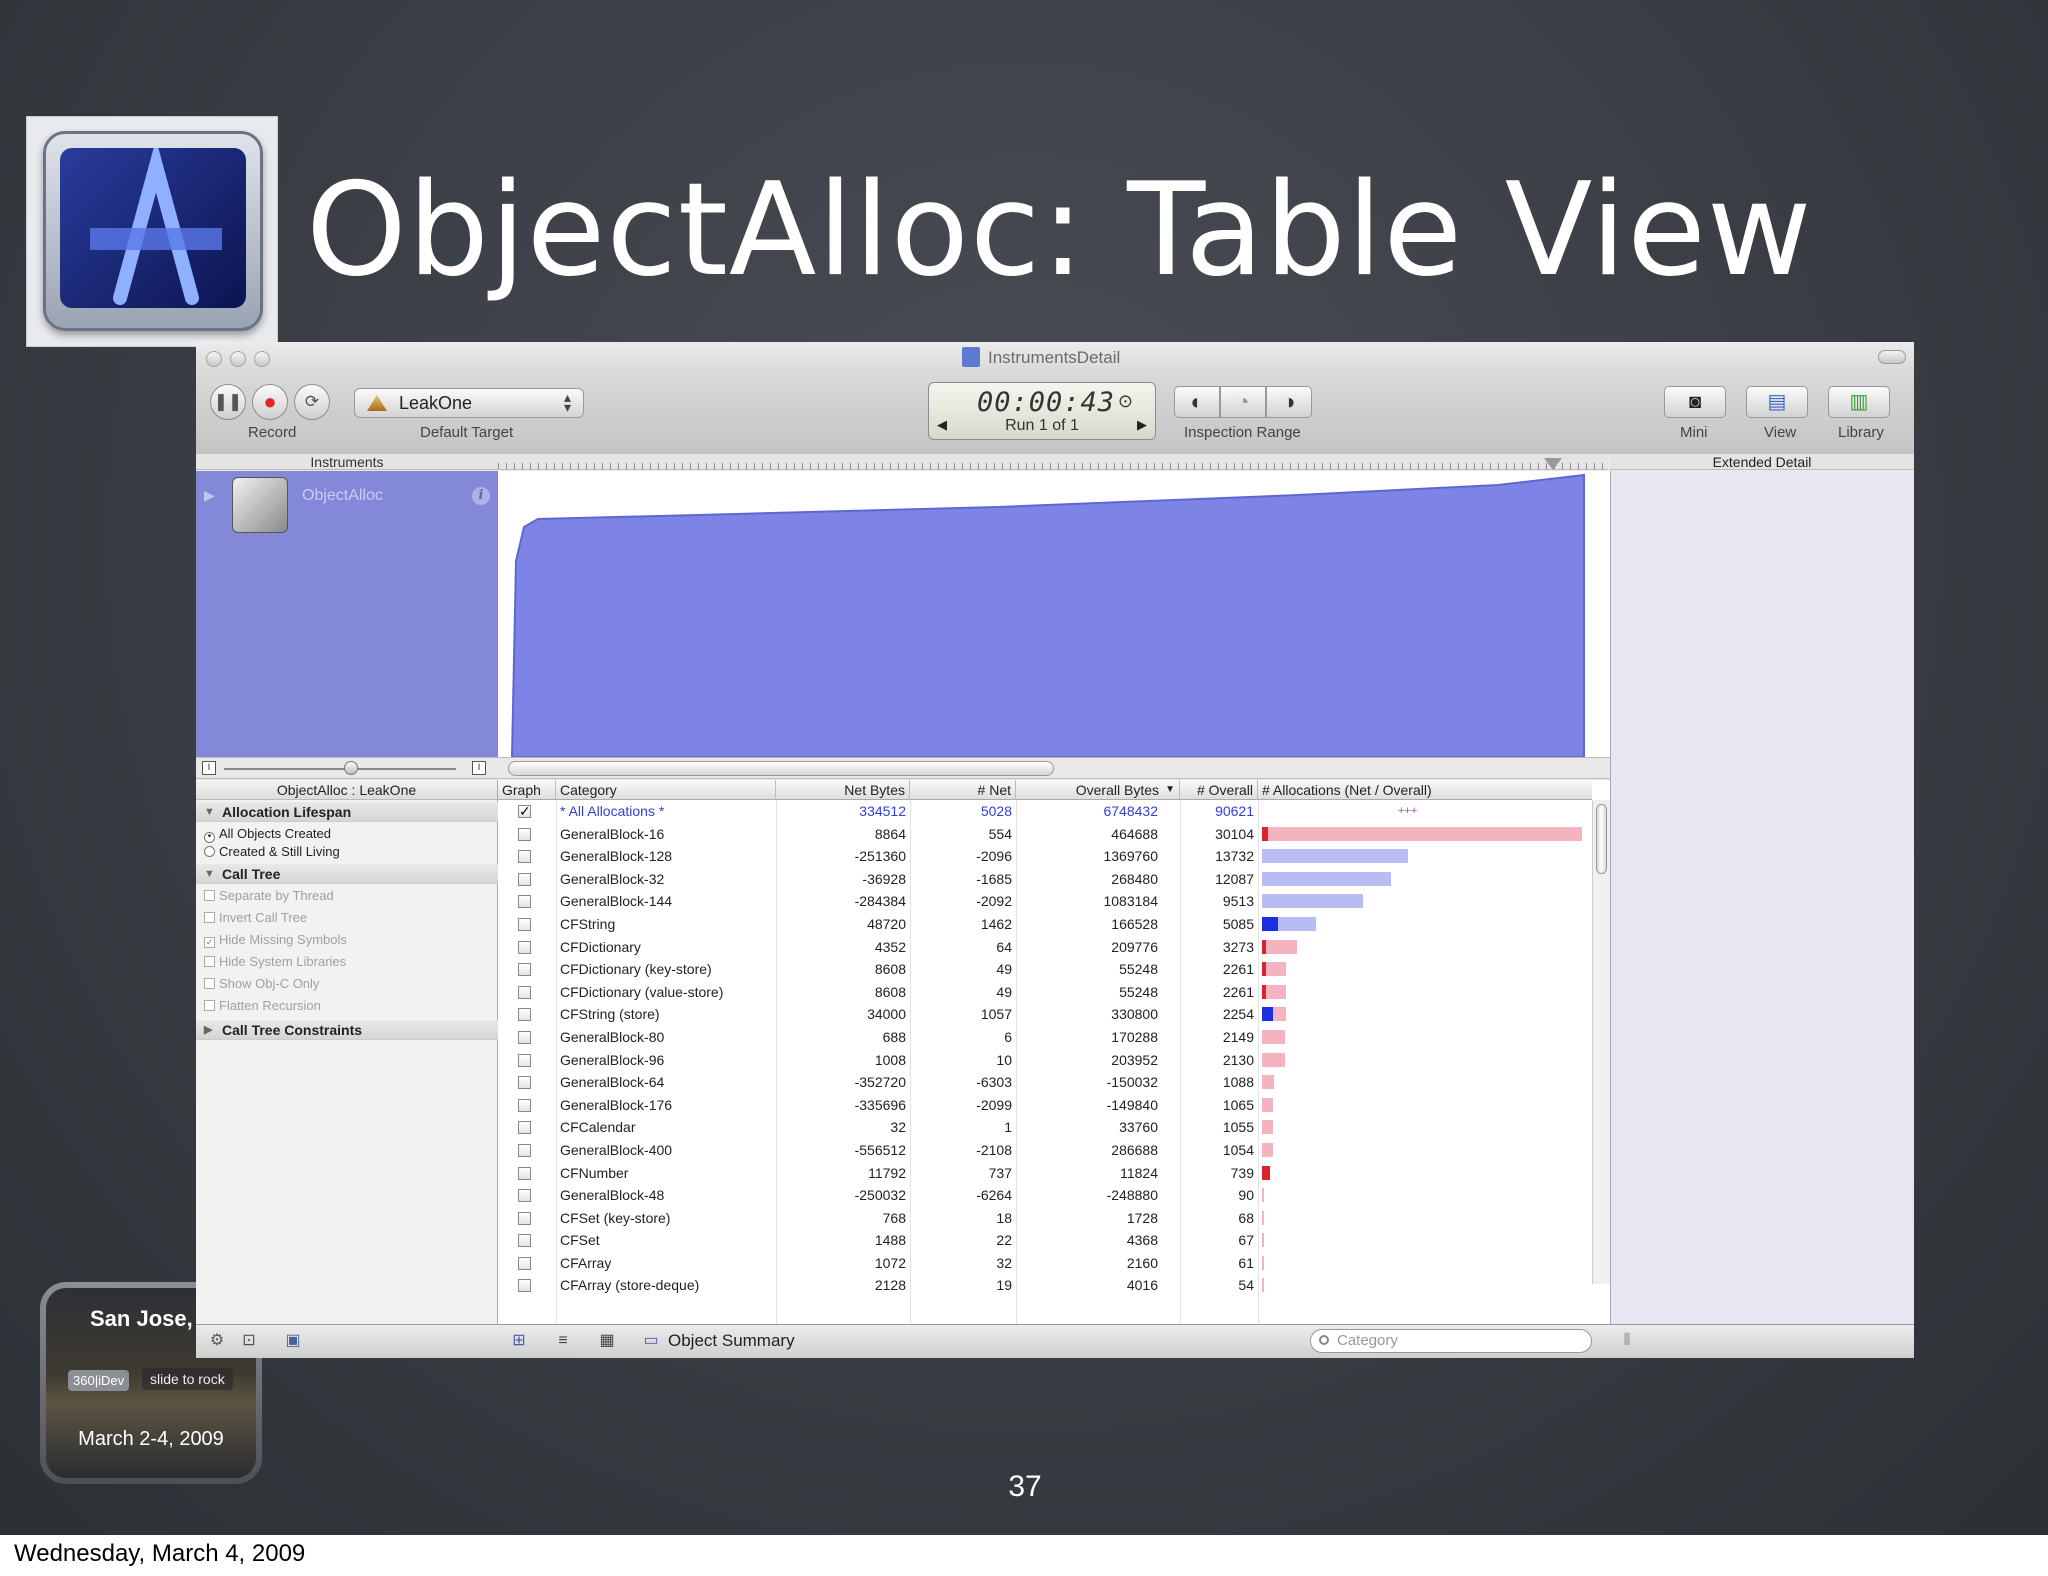 This screenshot has height=1576, width=2048. Describe the element at coordinates (249, 1341) in the screenshot. I see `capture-icon: ⊡` at that location.